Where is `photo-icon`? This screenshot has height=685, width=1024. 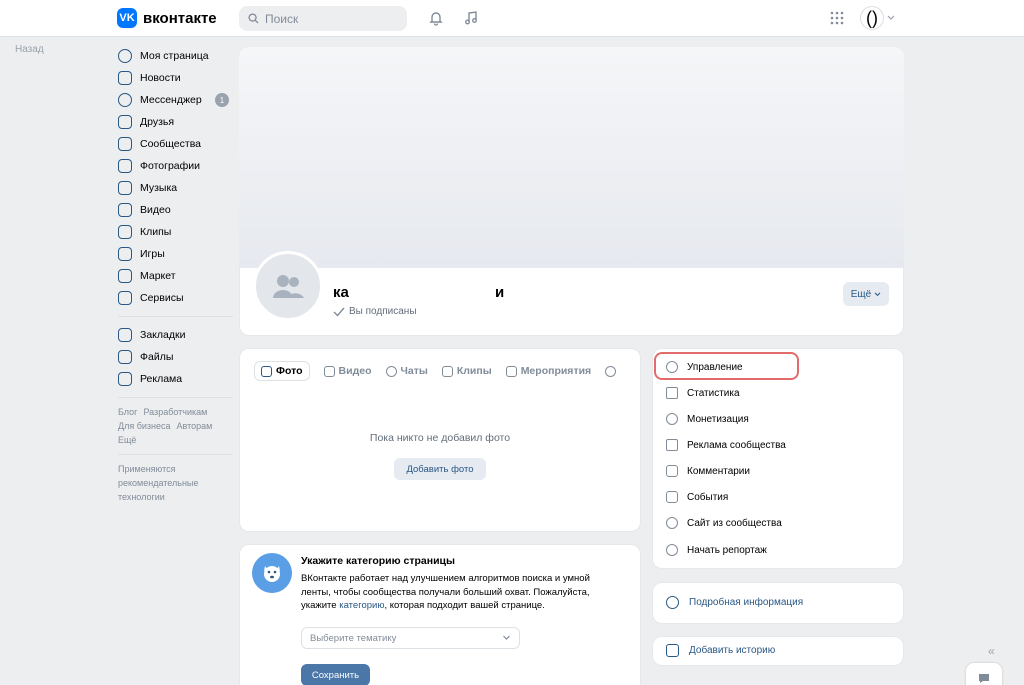
photo-icon is located at coordinates (266, 371).